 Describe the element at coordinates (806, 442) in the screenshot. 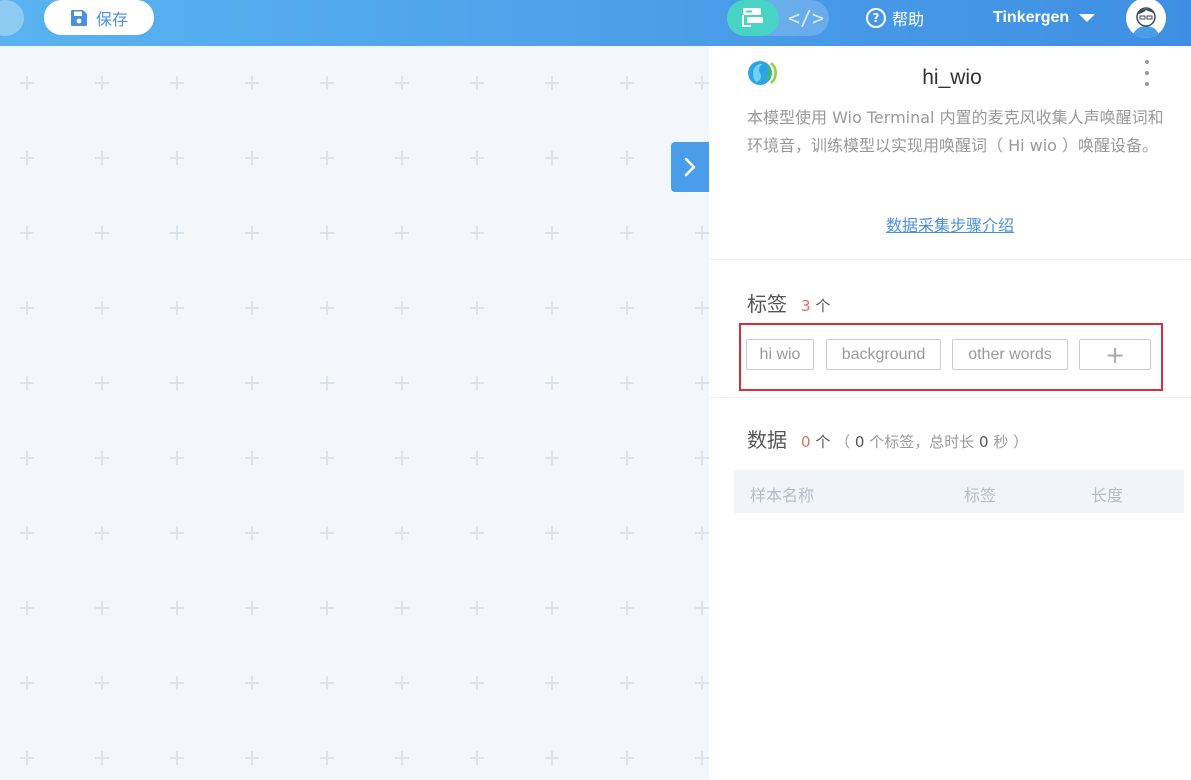

I see `data-count-number: 0` at that location.